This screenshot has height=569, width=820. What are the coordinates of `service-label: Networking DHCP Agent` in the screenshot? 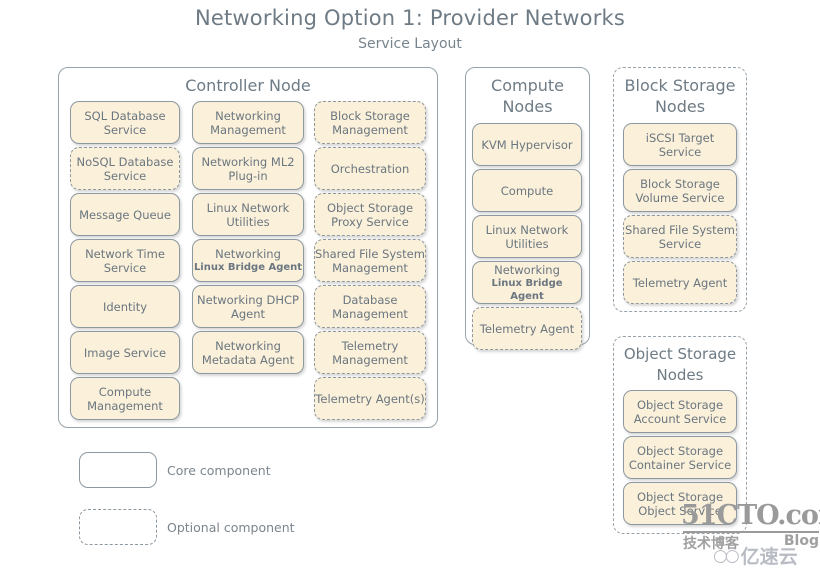 It's located at (248, 306).